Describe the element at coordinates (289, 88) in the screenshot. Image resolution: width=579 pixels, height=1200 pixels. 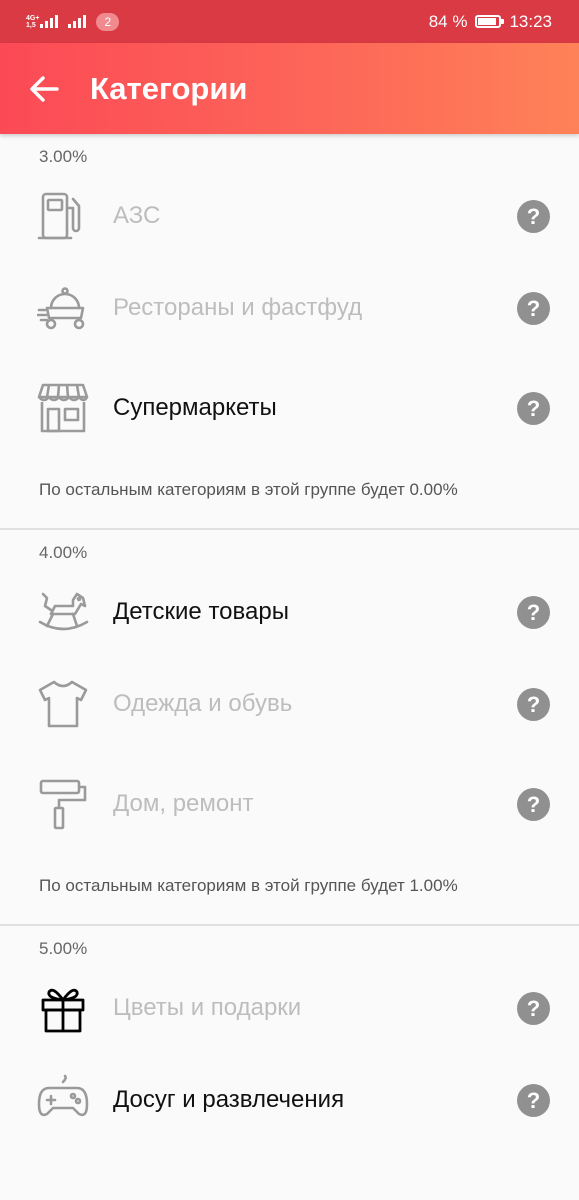
I see `app-bar: Категории` at that location.